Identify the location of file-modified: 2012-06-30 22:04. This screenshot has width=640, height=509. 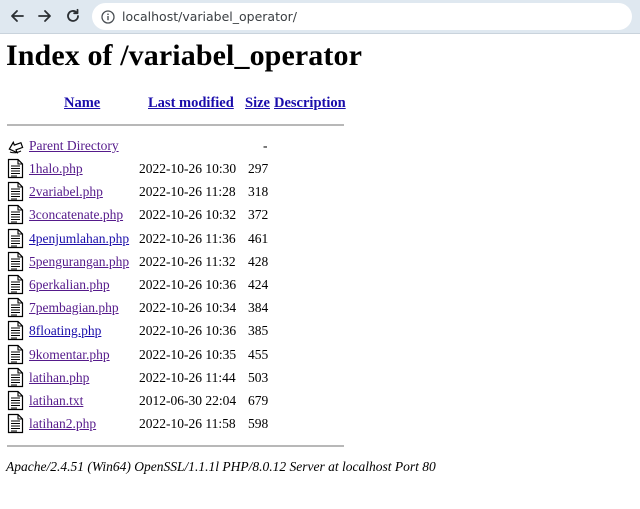
(188, 400).